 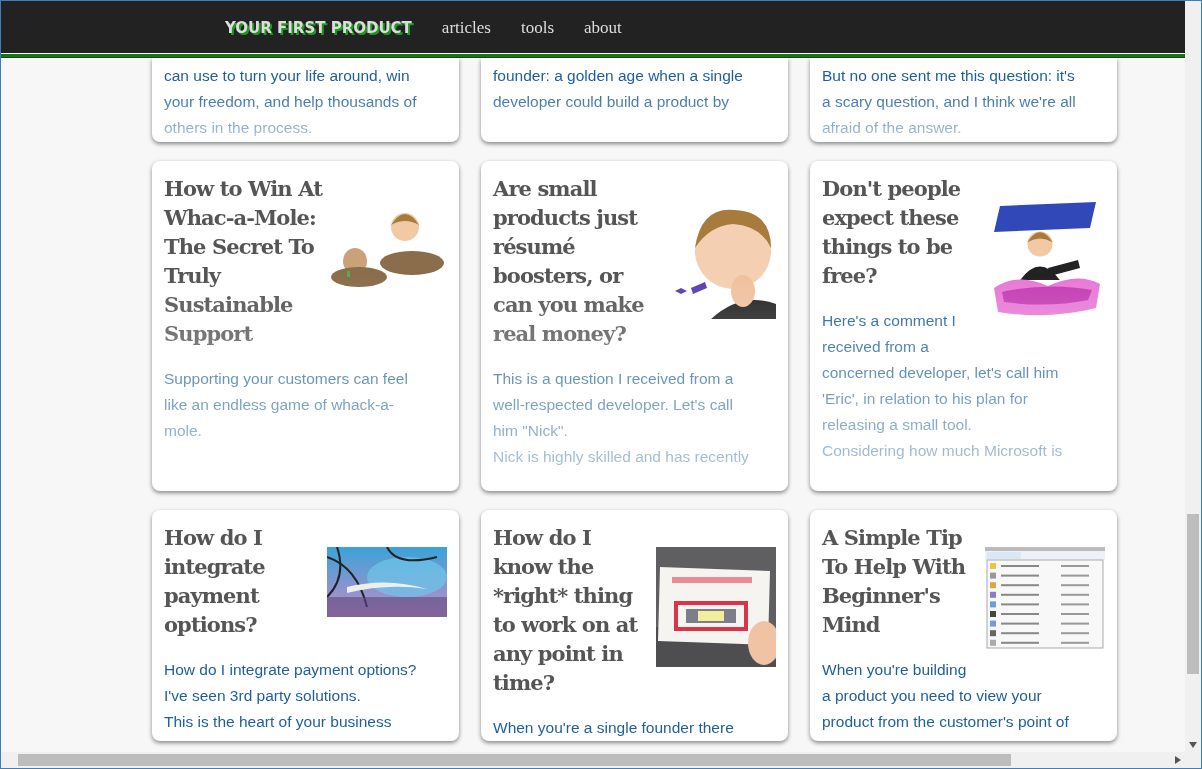 I want to click on article-excerpt: your freedom, and help thousands of, so click(x=291, y=102).